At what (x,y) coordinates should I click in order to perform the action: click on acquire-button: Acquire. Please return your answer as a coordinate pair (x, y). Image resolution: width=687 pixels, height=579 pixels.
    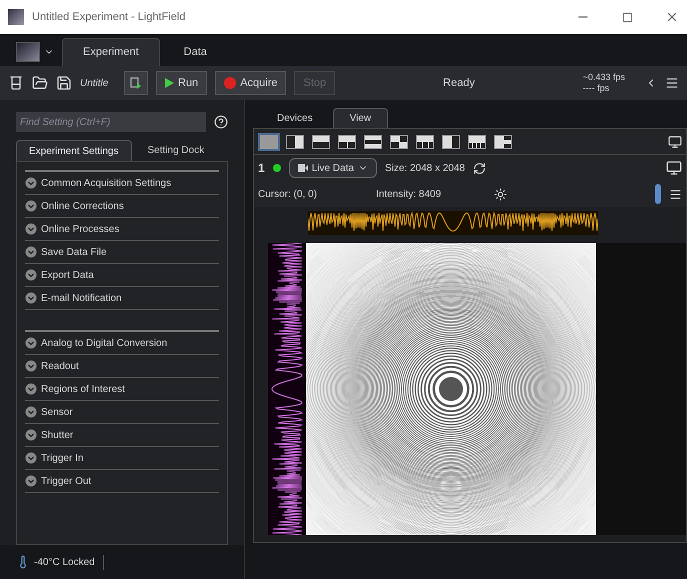
    Looking at the image, I should click on (250, 83).